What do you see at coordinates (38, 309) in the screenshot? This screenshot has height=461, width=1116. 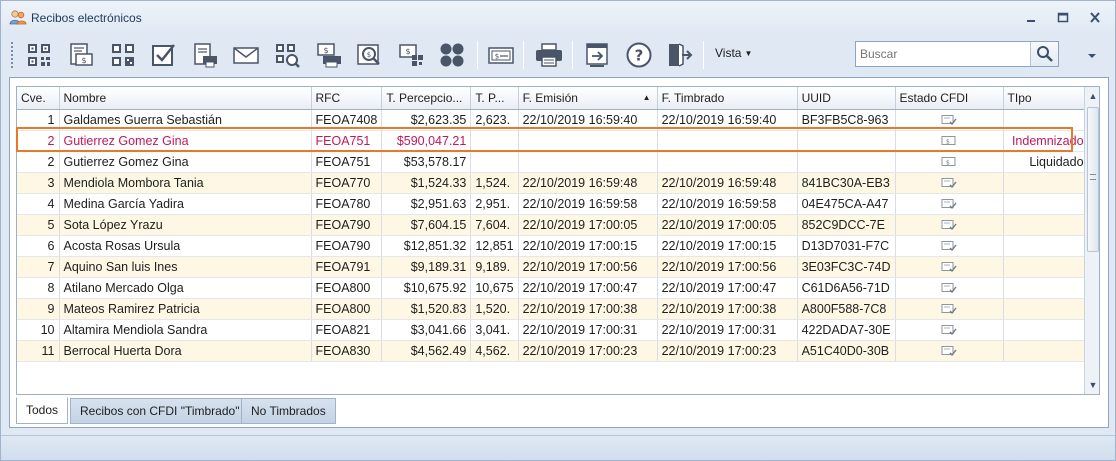 I see `cell-cve: 9` at bounding box center [38, 309].